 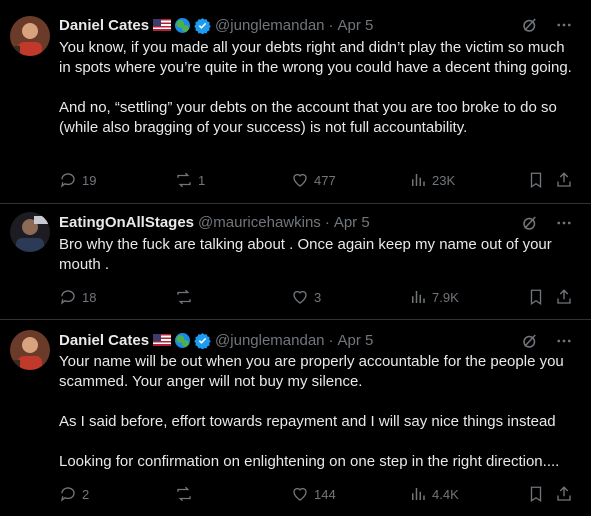 I want to click on reply-button: 2, so click(x=74, y=494).